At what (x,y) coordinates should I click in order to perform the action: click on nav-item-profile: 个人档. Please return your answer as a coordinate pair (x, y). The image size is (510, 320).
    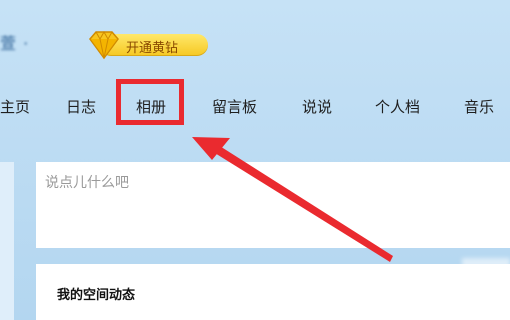
    Looking at the image, I should click on (397, 106).